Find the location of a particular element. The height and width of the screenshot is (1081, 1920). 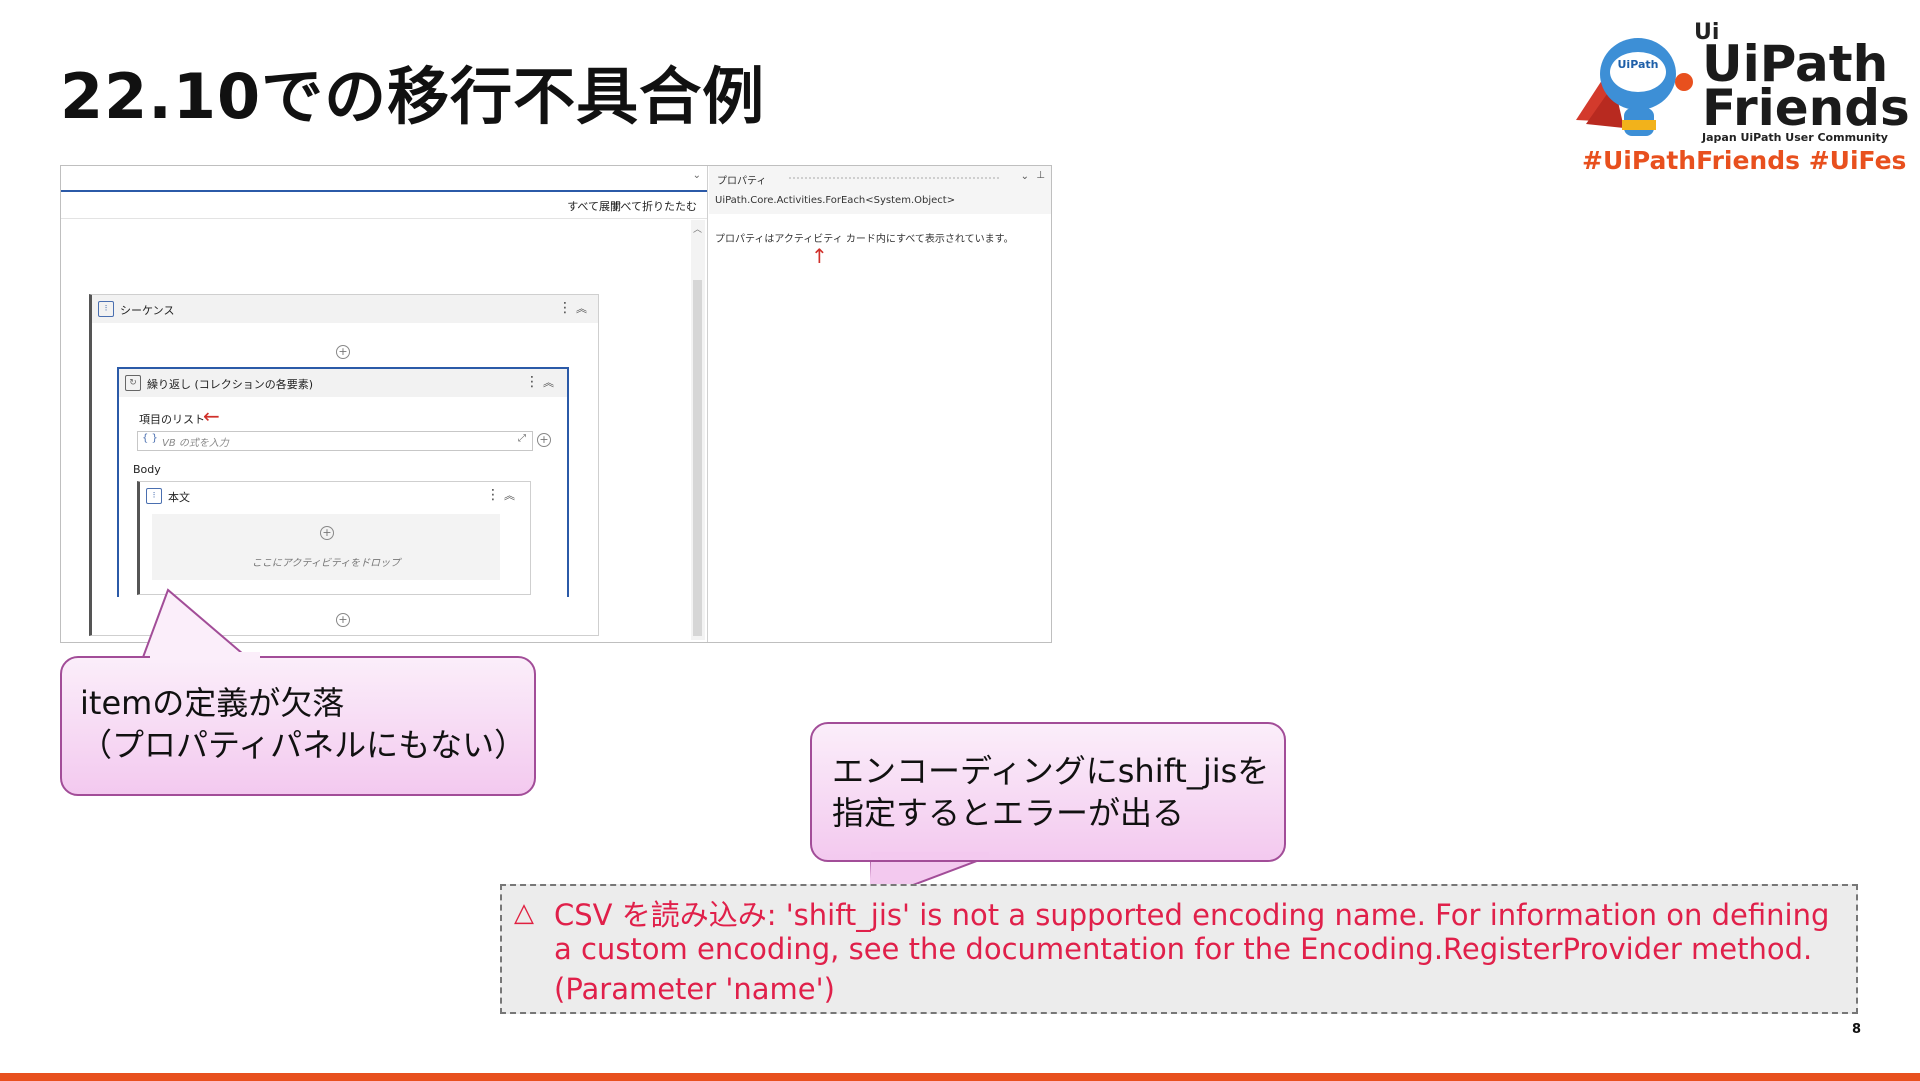

missing-item-callout: itemの定義が欠落 （プロパティパネルにもない） is located at coordinates (298, 726).